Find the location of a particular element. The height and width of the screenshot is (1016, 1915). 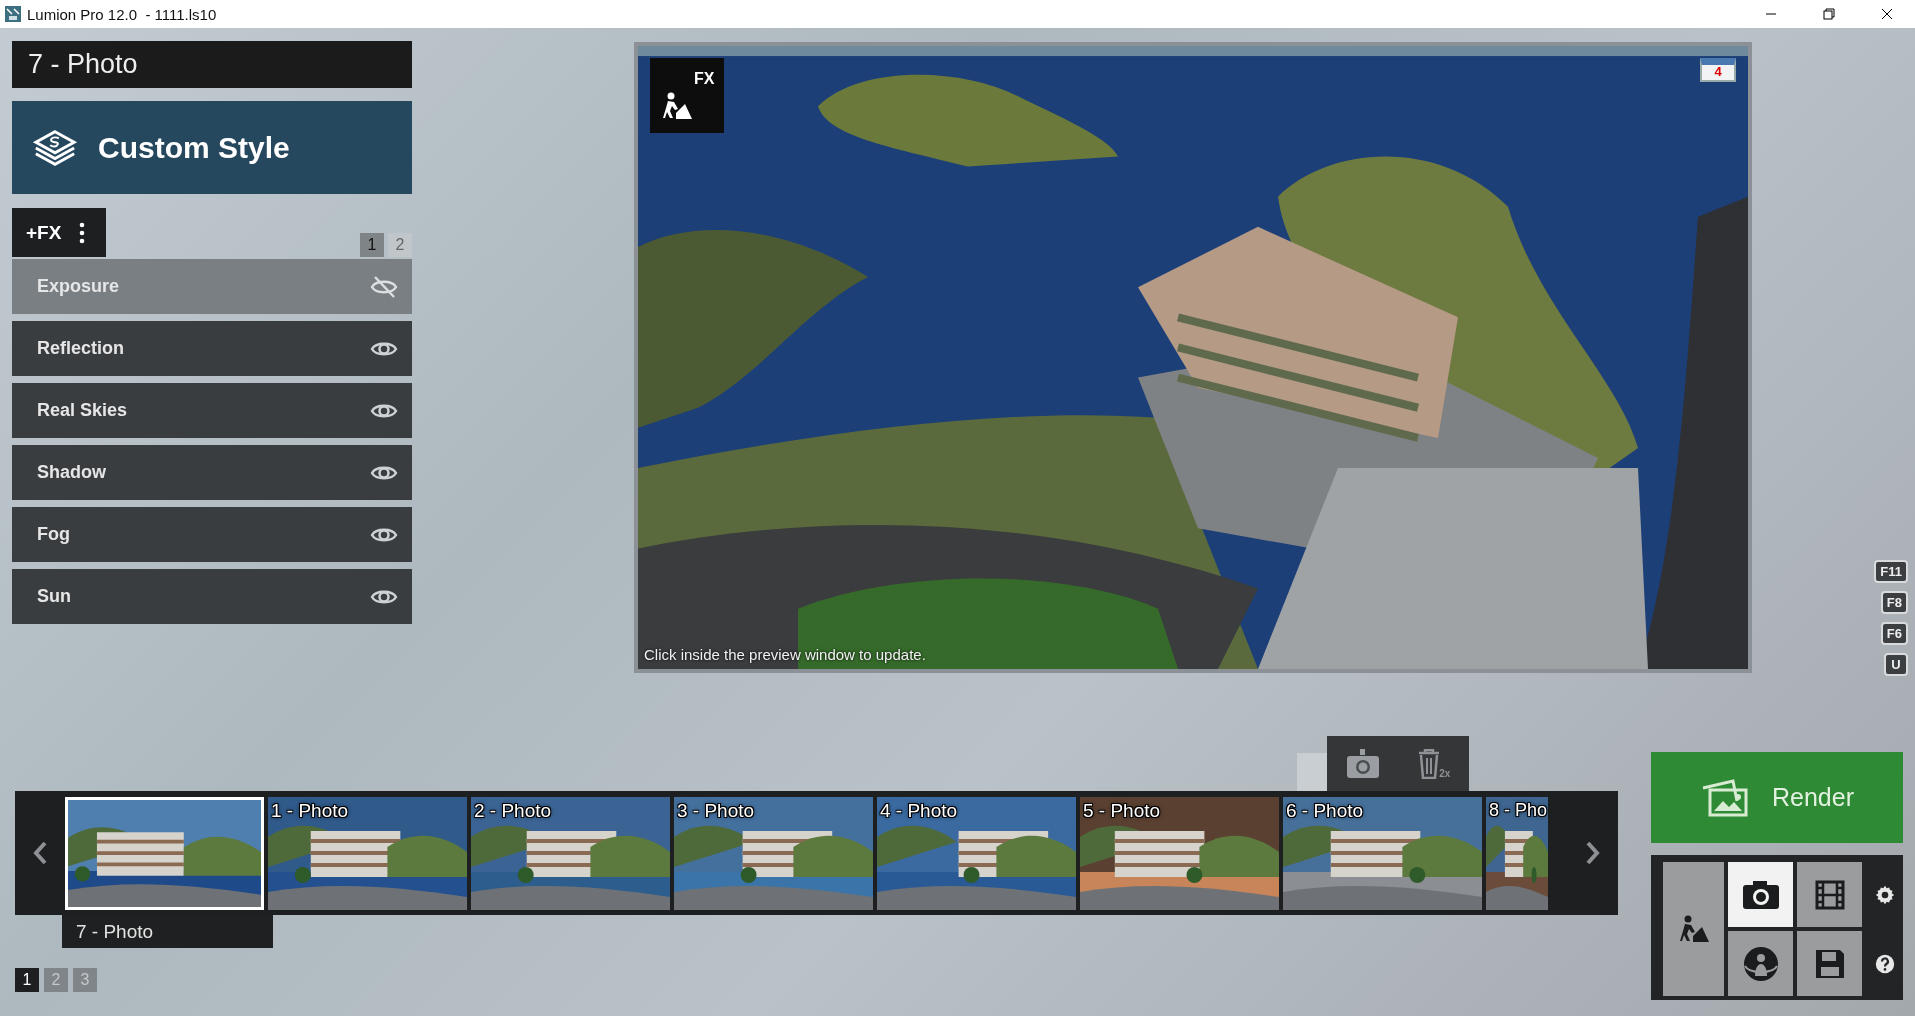

effect-name: Shadow is located at coordinates (71, 472).